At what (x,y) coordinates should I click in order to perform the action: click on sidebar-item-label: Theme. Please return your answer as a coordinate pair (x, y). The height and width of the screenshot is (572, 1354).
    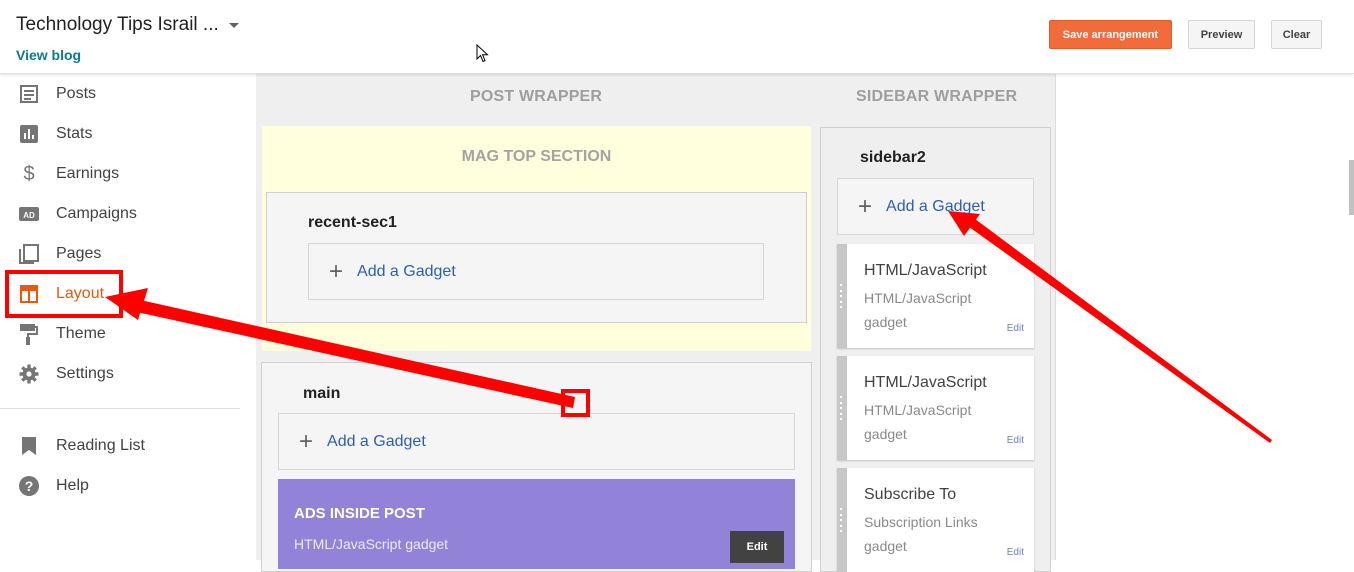
    Looking at the image, I should click on (81, 333).